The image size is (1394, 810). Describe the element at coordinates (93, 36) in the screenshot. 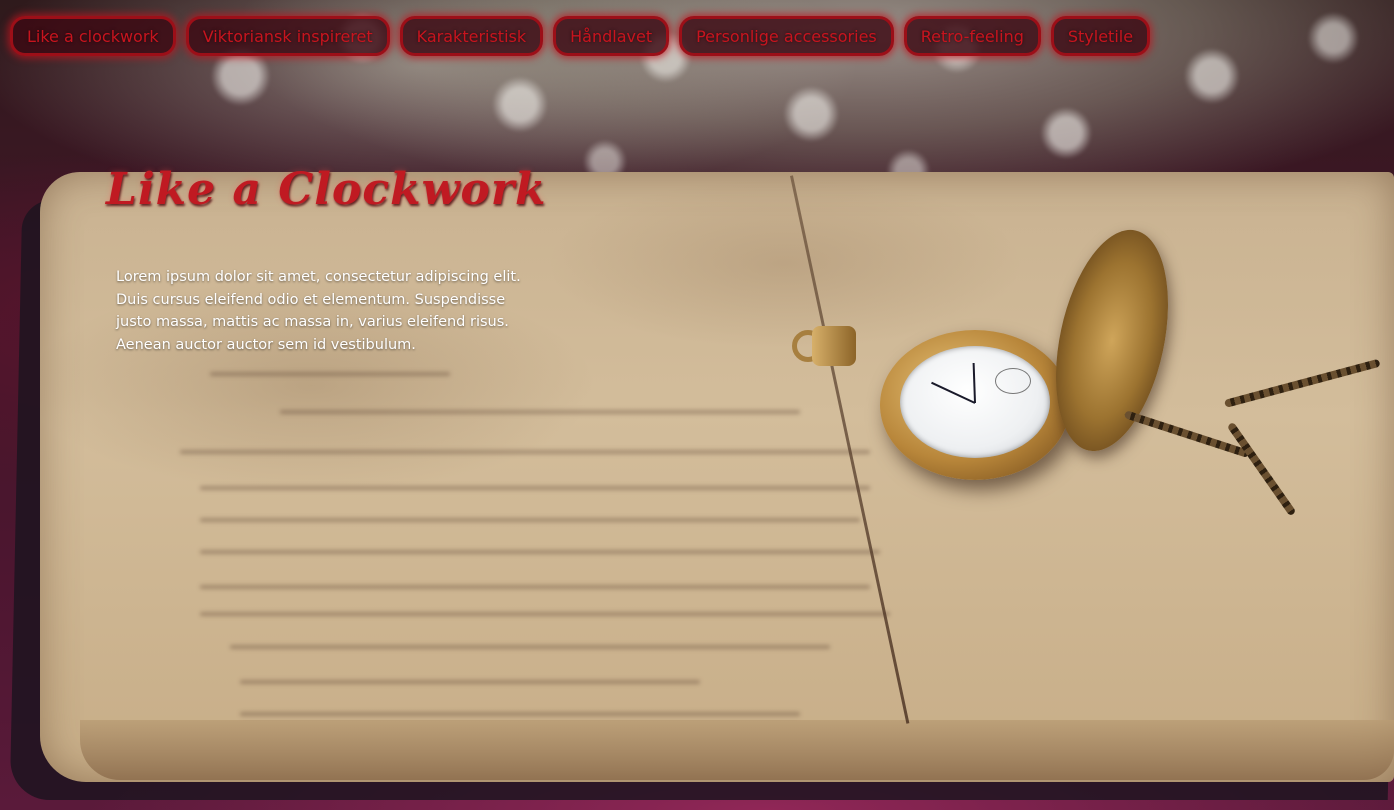

I see `nav-item-like-a-clockwork: Like a clockwork` at that location.